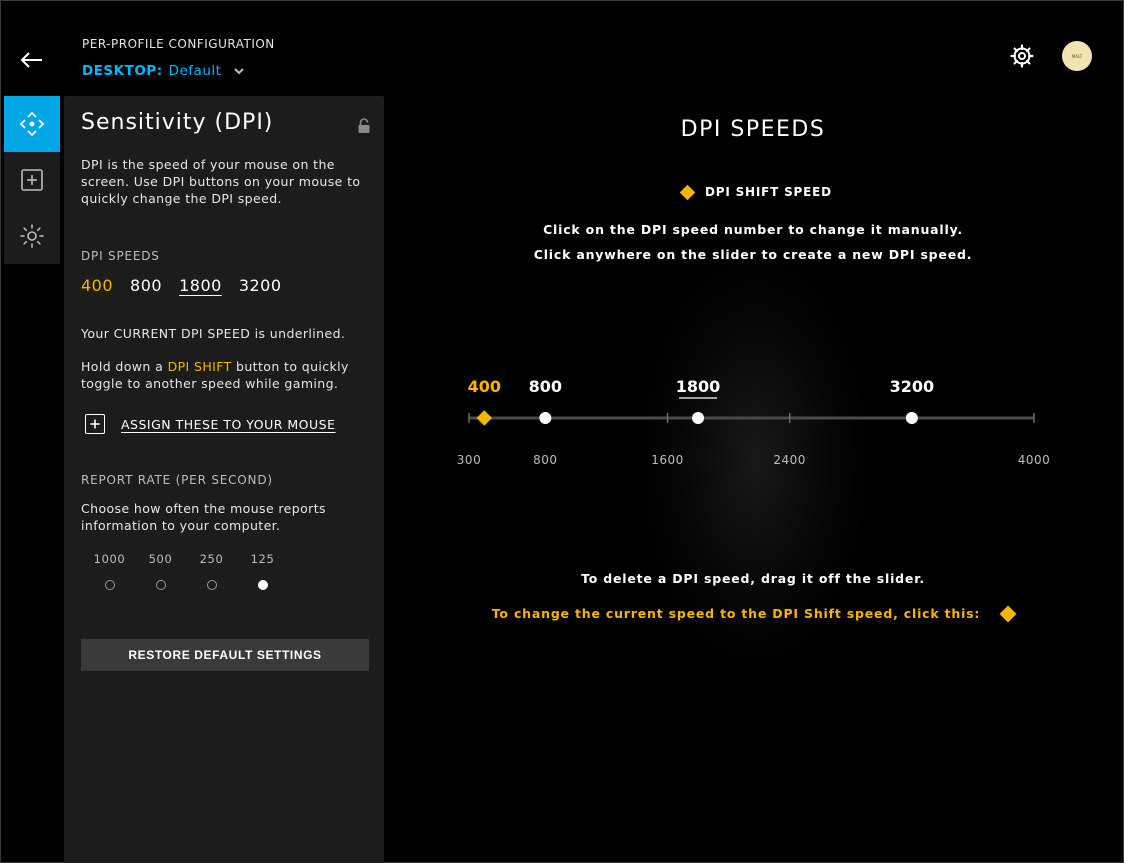 This screenshot has height=863, width=1124. What do you see at coordinates (789, 460) in the screenshot?
I see `slider-tick-label: 2400` at bounding box center [789, 460].